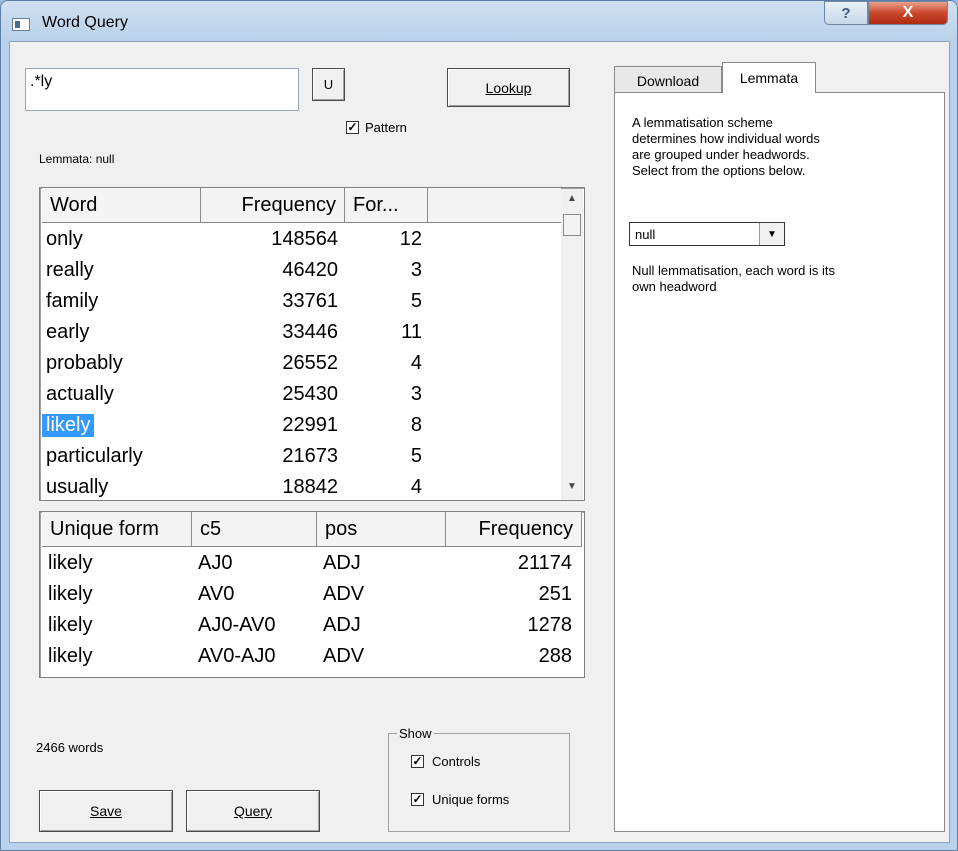 The image size is (958, 851). I want to click on frequency-cell: 33446, so click(310, 332).